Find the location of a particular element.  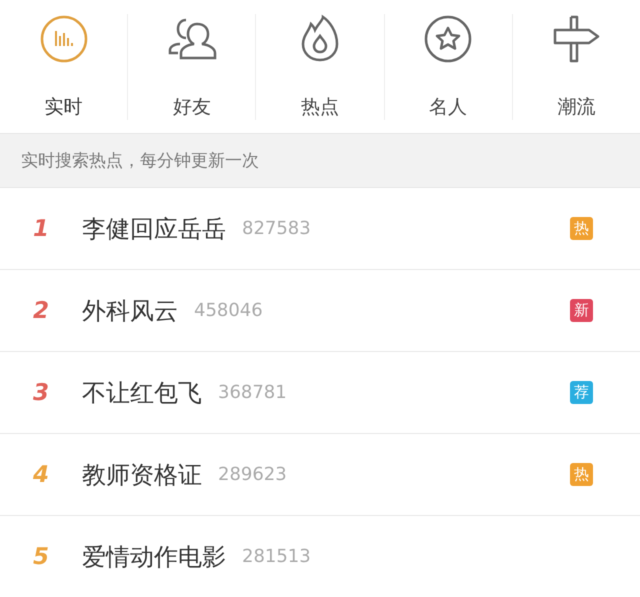

trend-row: 4 教师资格证 289623 热 is located at coordinates (320, 475).